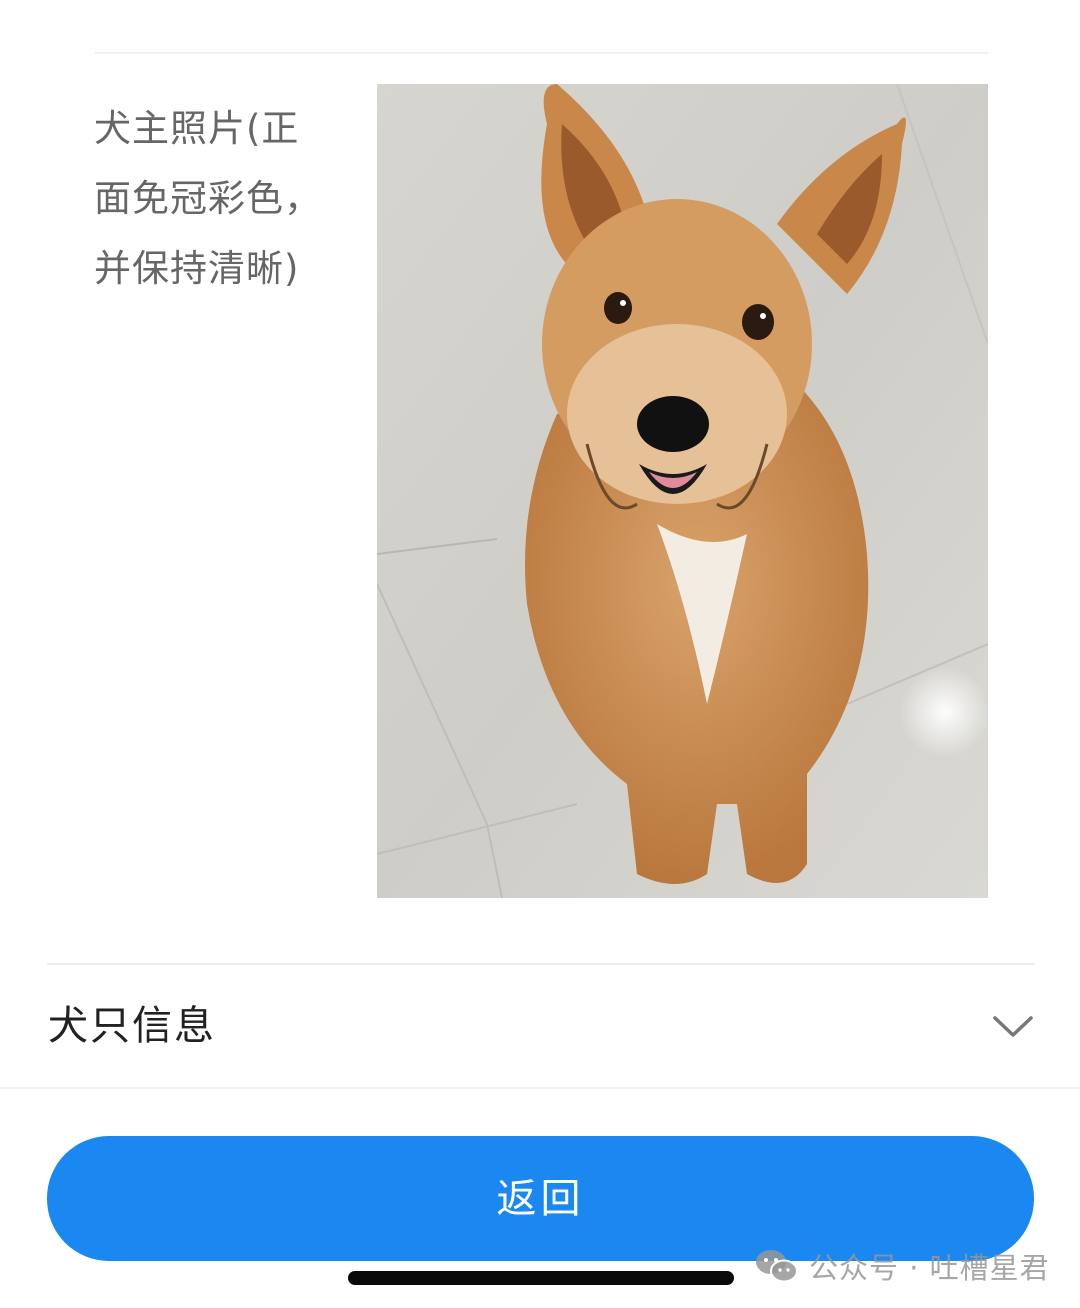 The image size is (1080, 1308). I want to click on watermark: 公众号 · 吐槽星君, so click(902, 1266).